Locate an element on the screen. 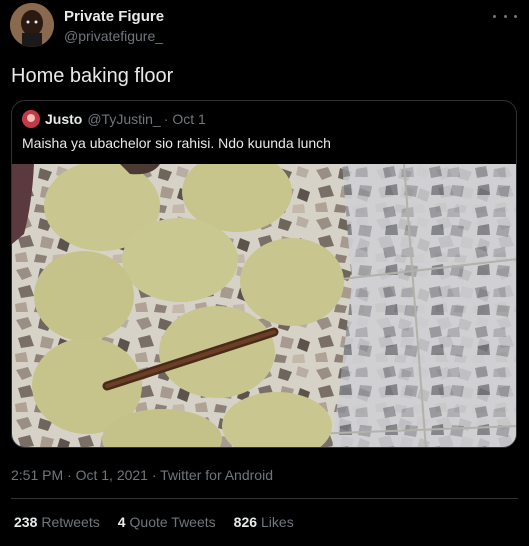 This screenshot has width=529, height=546. author-block: Private Figure @privatefigure_ is located at coordinates (114, 26).